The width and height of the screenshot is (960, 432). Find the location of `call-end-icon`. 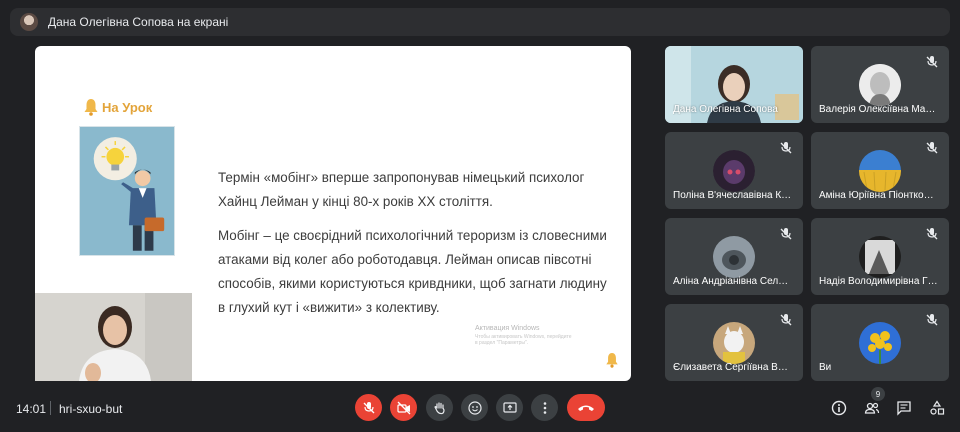

call-end-icon is located at coordinates (586, 408).